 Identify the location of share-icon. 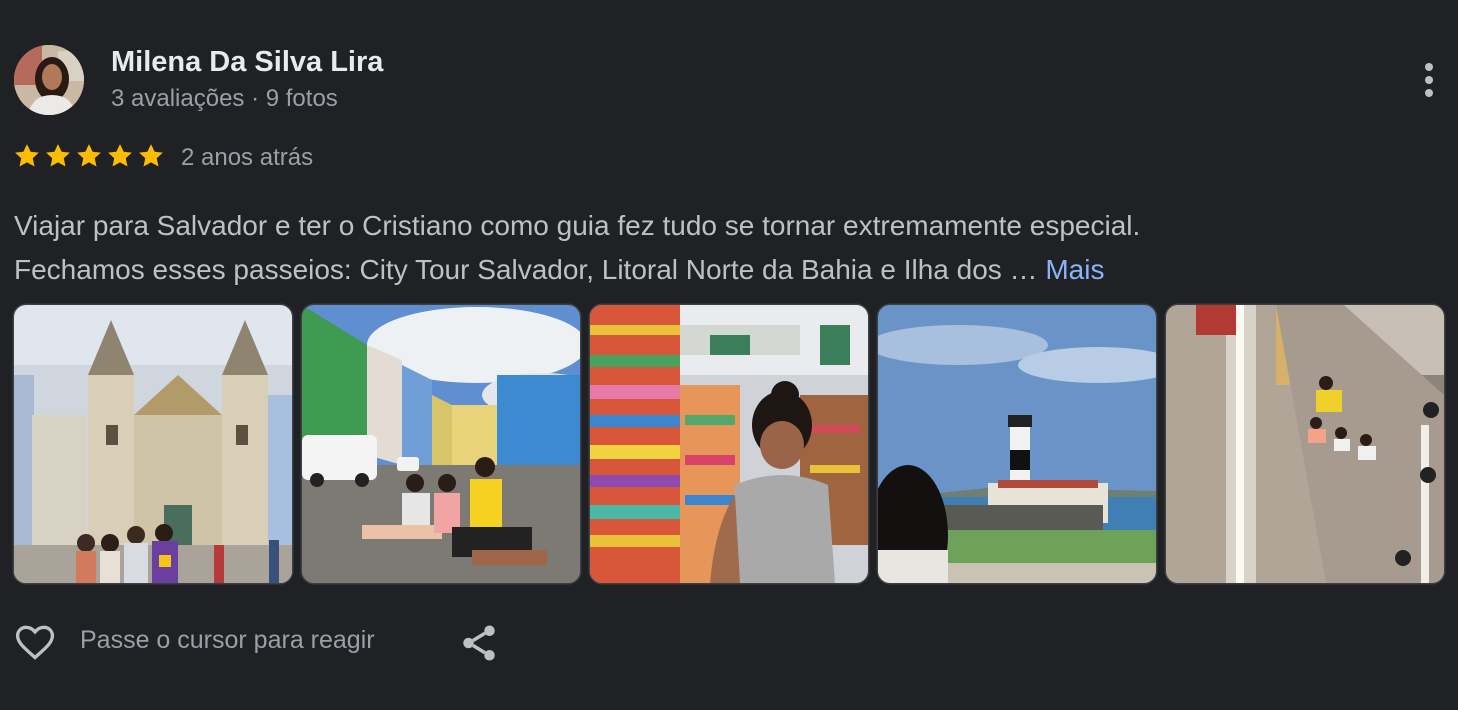
(479, 643).